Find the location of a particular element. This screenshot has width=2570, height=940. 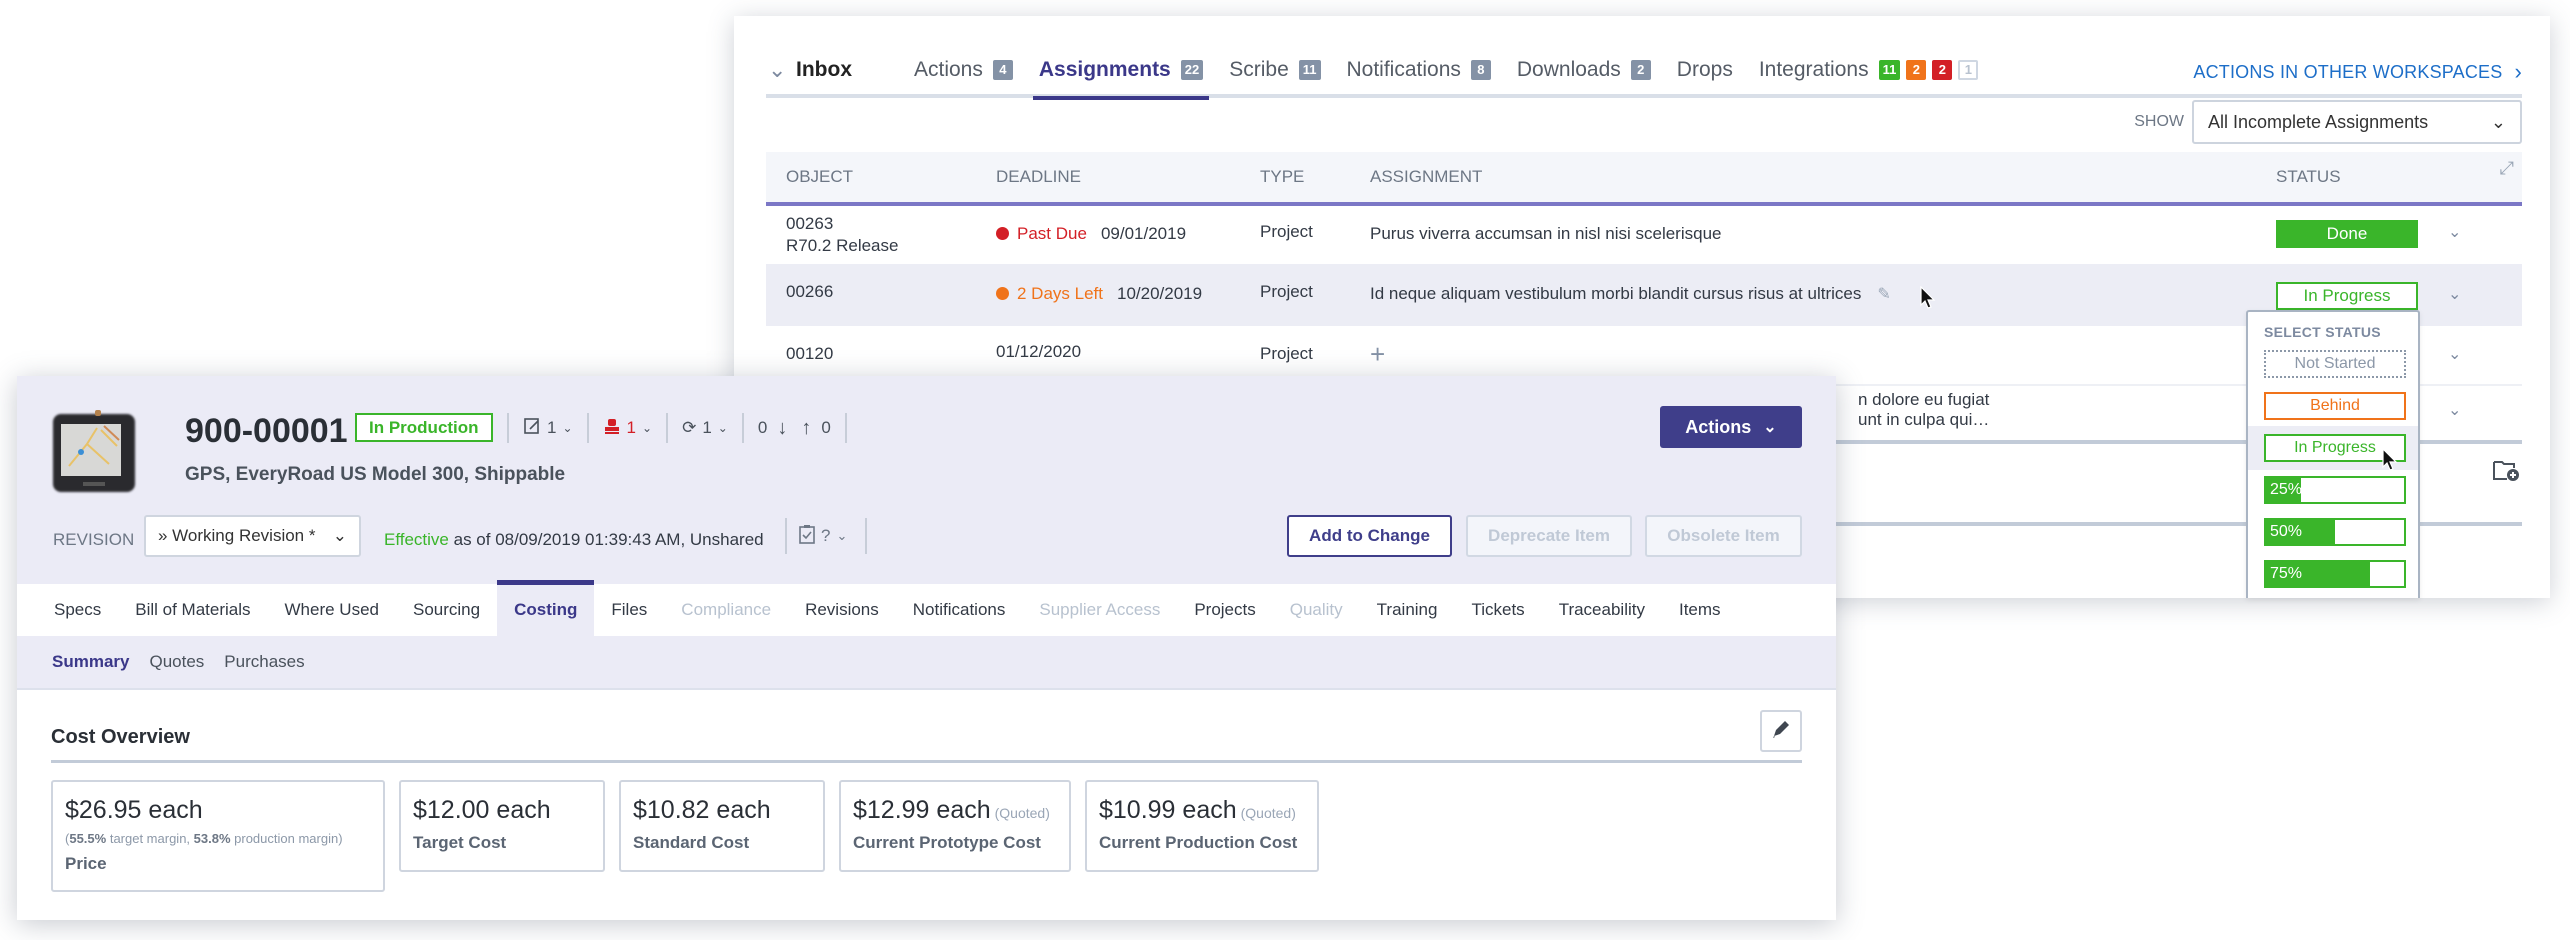

cost-amount: $12.99 each is located at coordinates (922, 810).